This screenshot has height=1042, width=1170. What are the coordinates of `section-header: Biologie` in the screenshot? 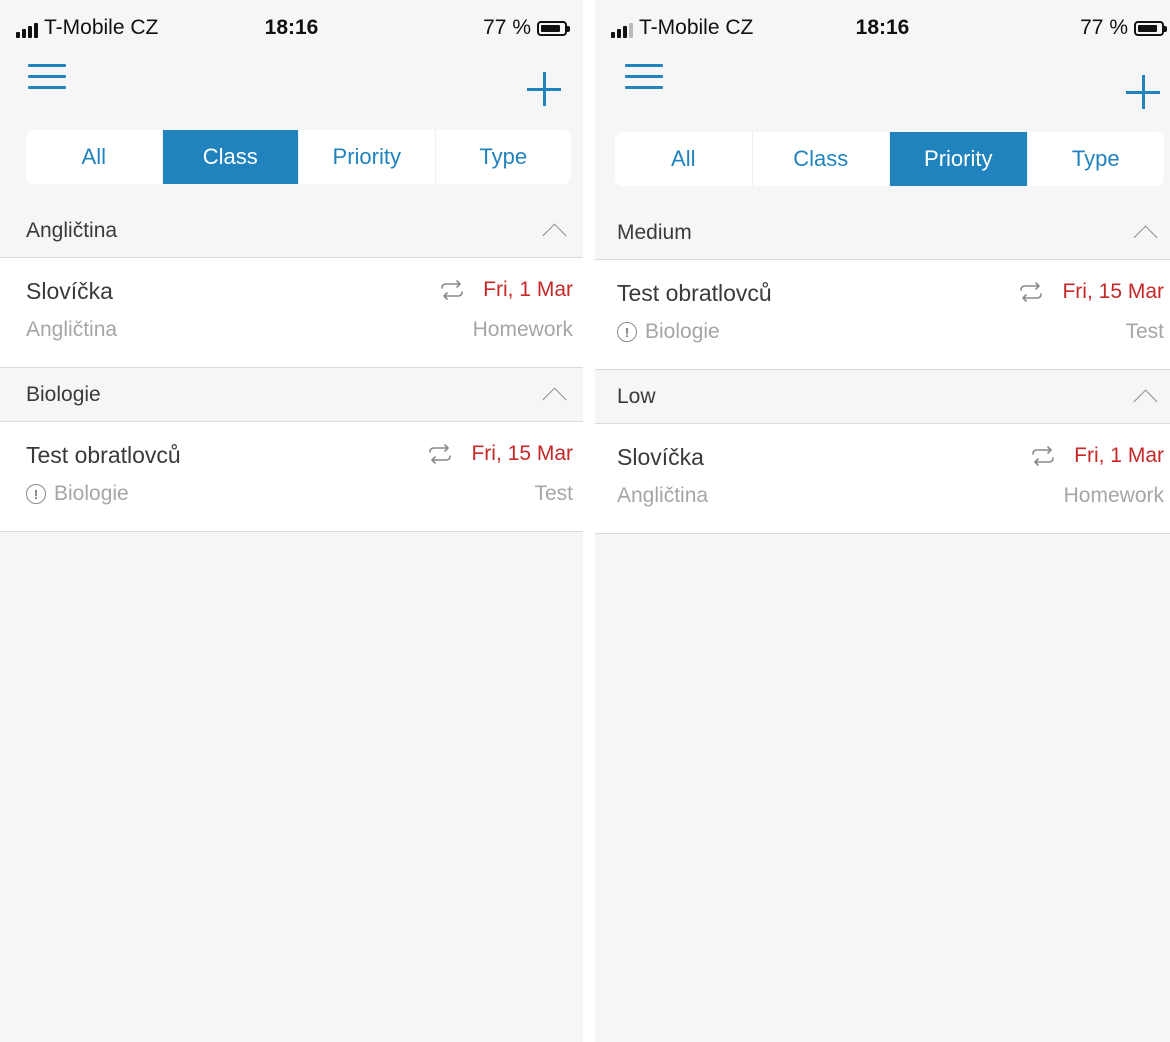 It's located at (291, 395).